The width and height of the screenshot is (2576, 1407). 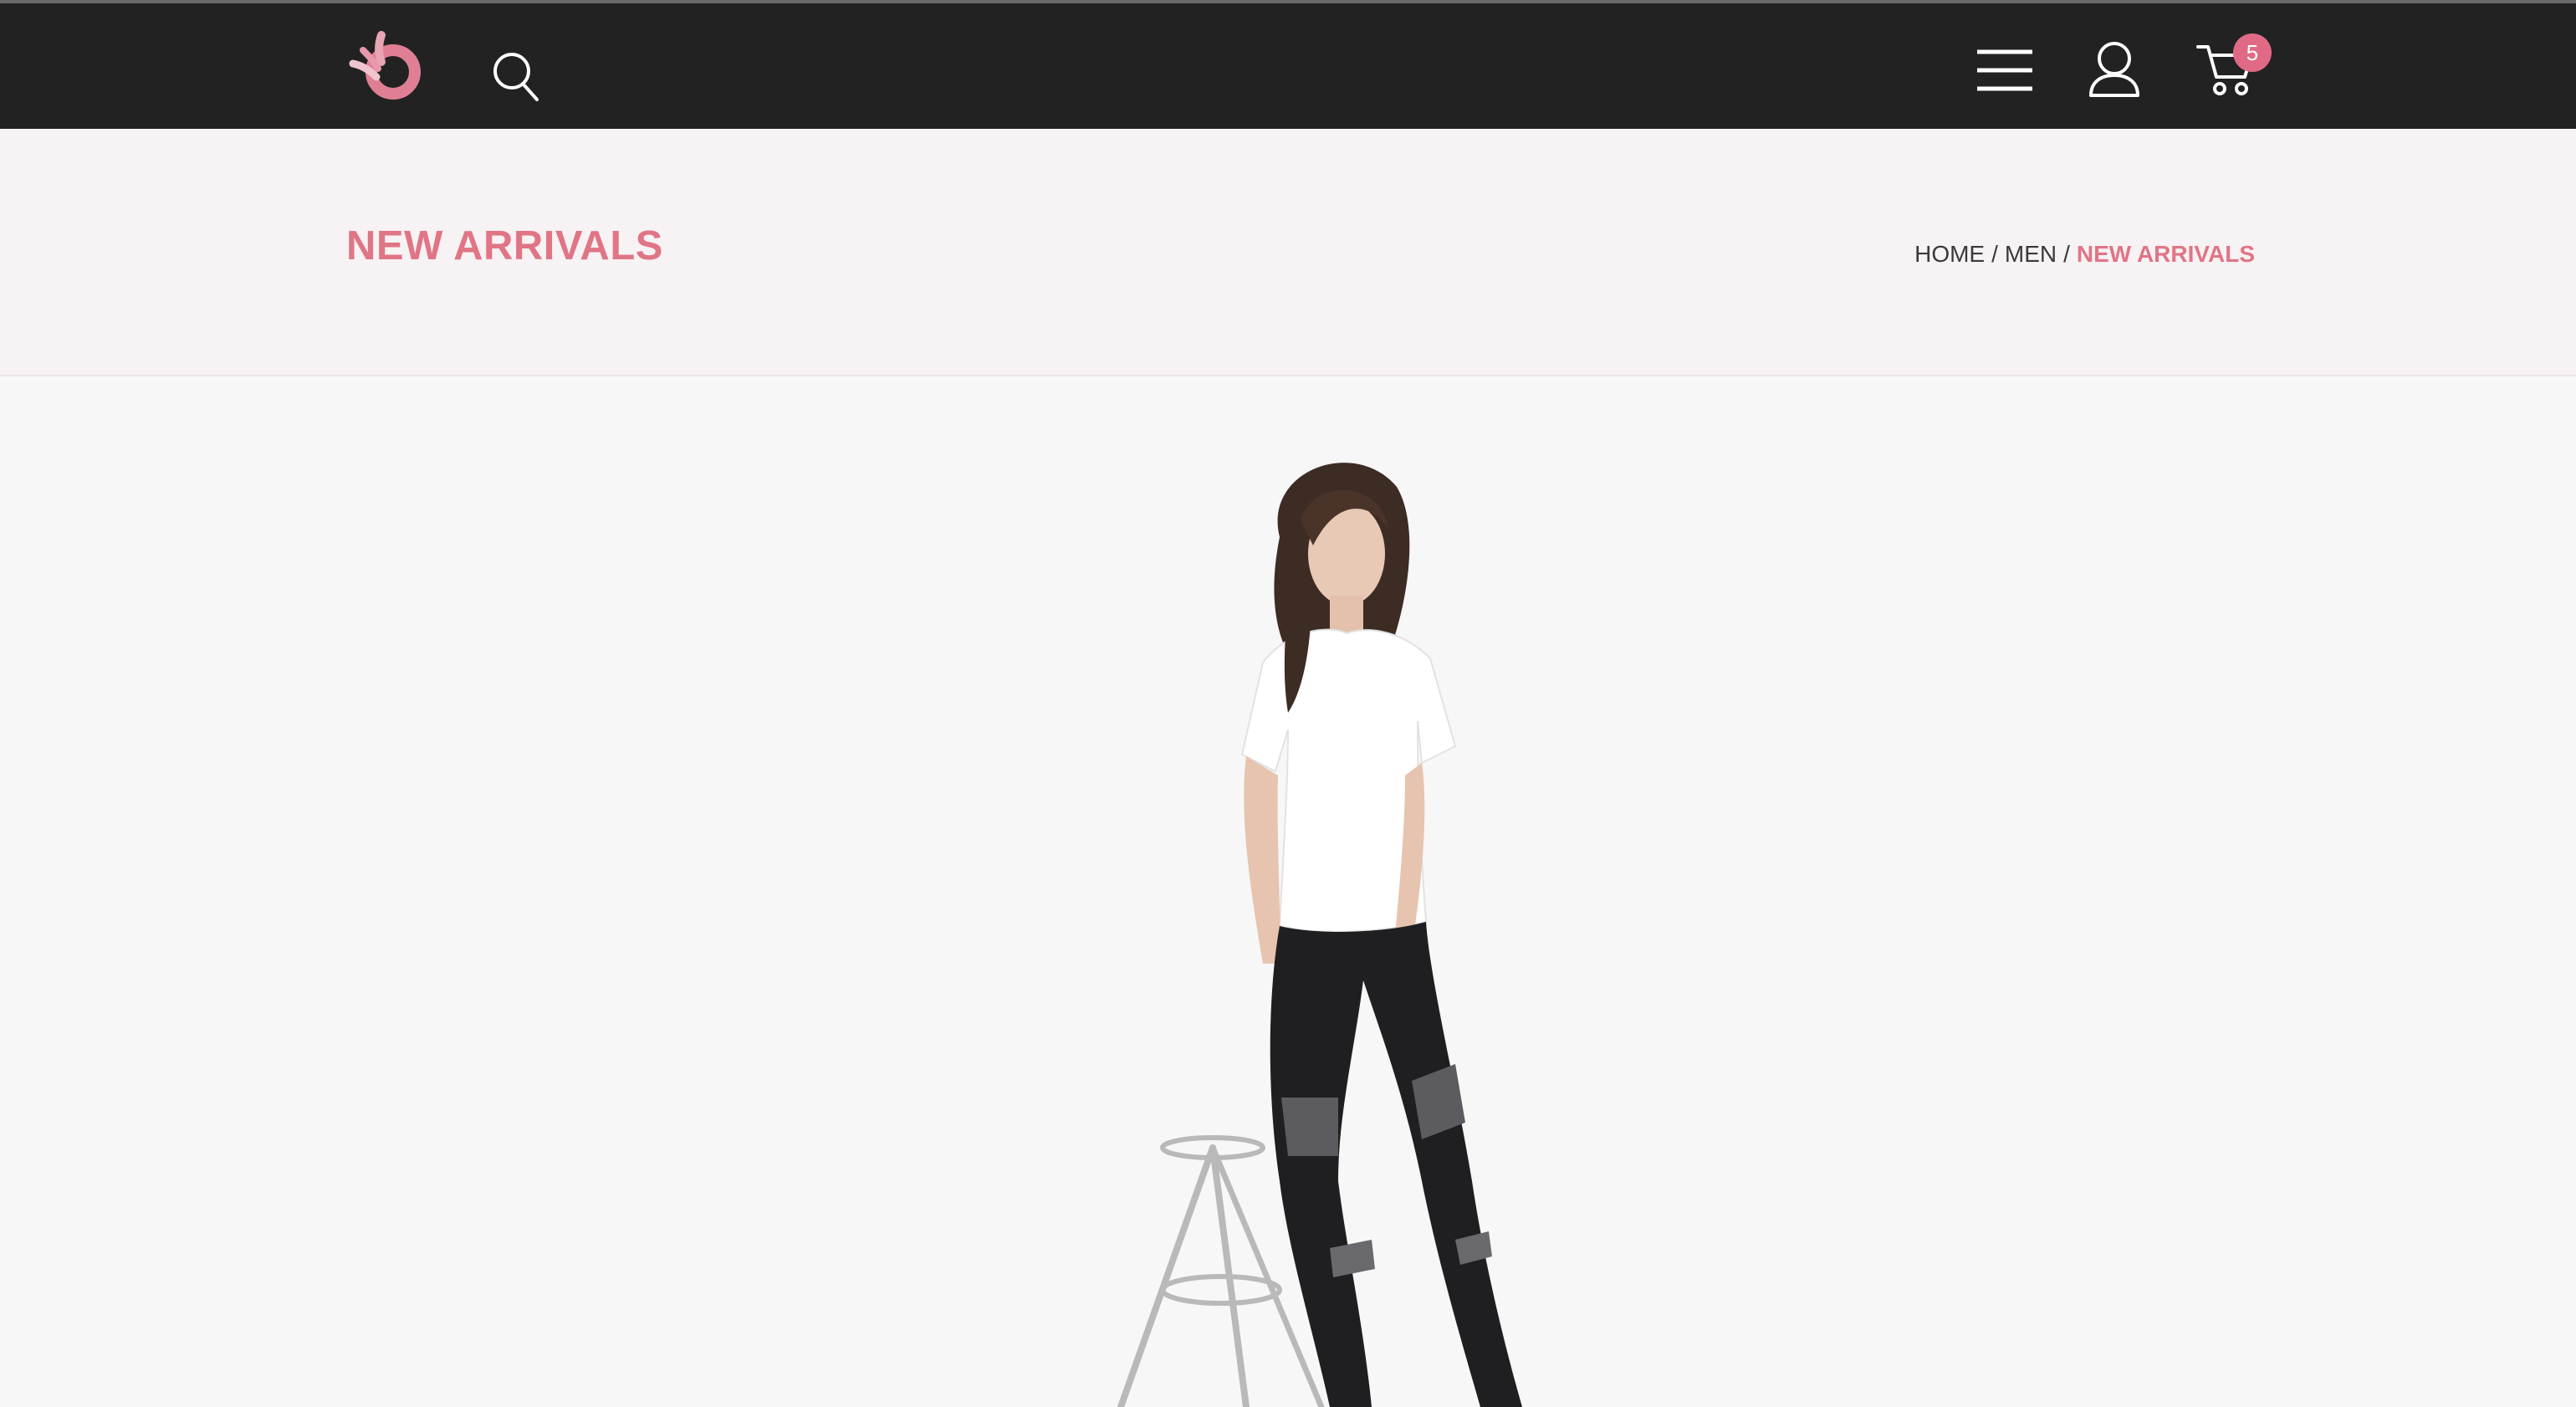 I want to click on cart-button: 5, so click(x=2234, y=66).